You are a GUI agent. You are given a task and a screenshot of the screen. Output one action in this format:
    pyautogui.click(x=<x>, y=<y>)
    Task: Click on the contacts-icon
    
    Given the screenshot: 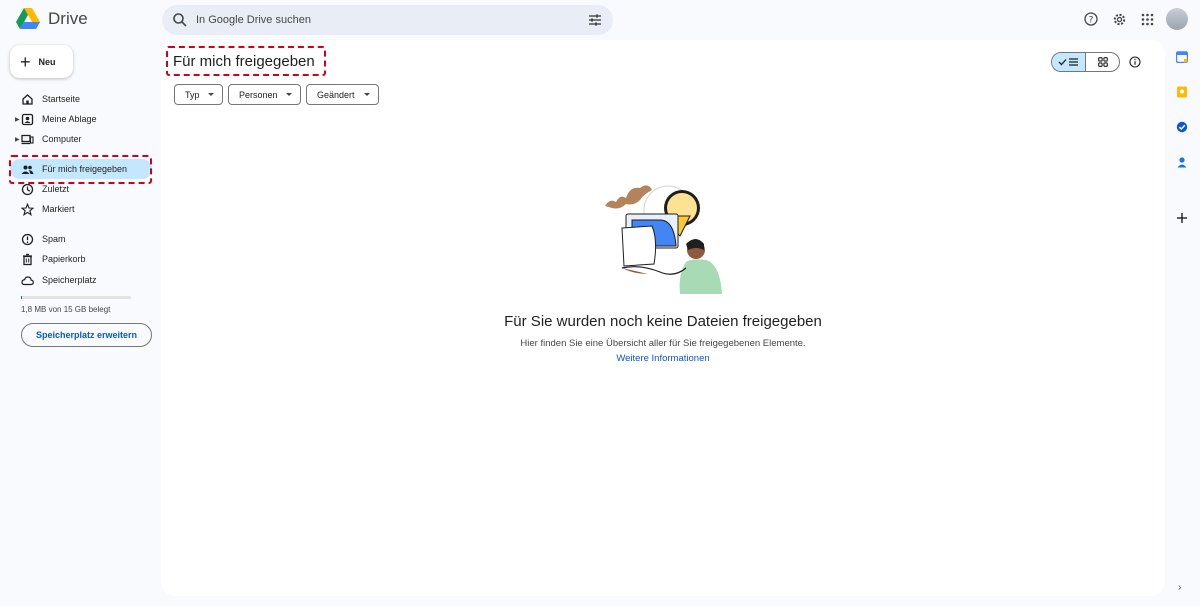 What is the action you would take?
    pyautogui.click(x=1182, y=162)
    